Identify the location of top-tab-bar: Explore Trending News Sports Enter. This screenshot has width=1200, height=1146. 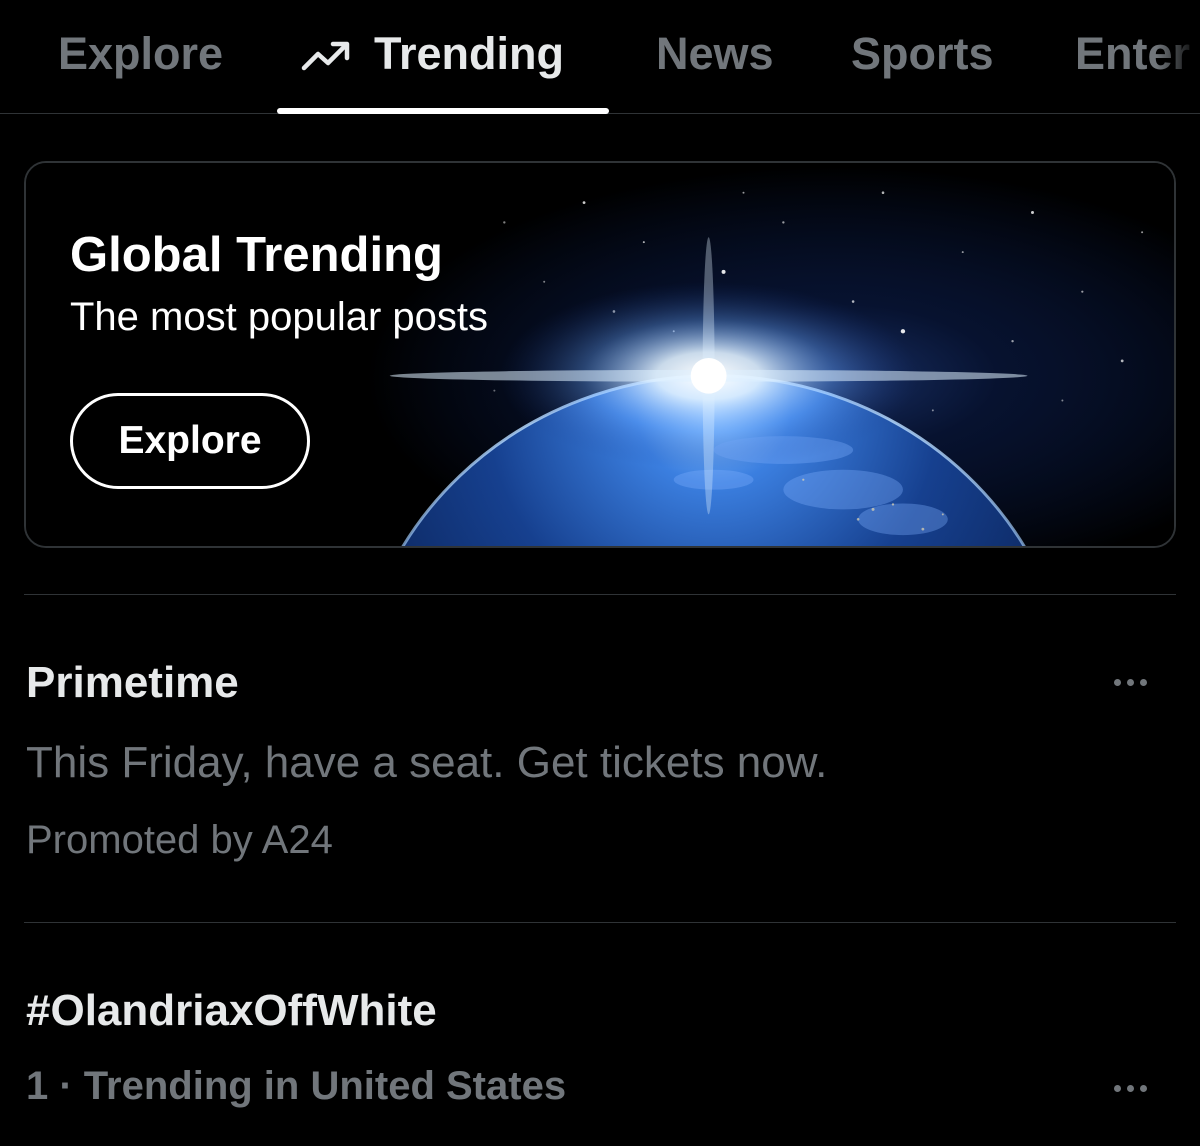
(600, 57).